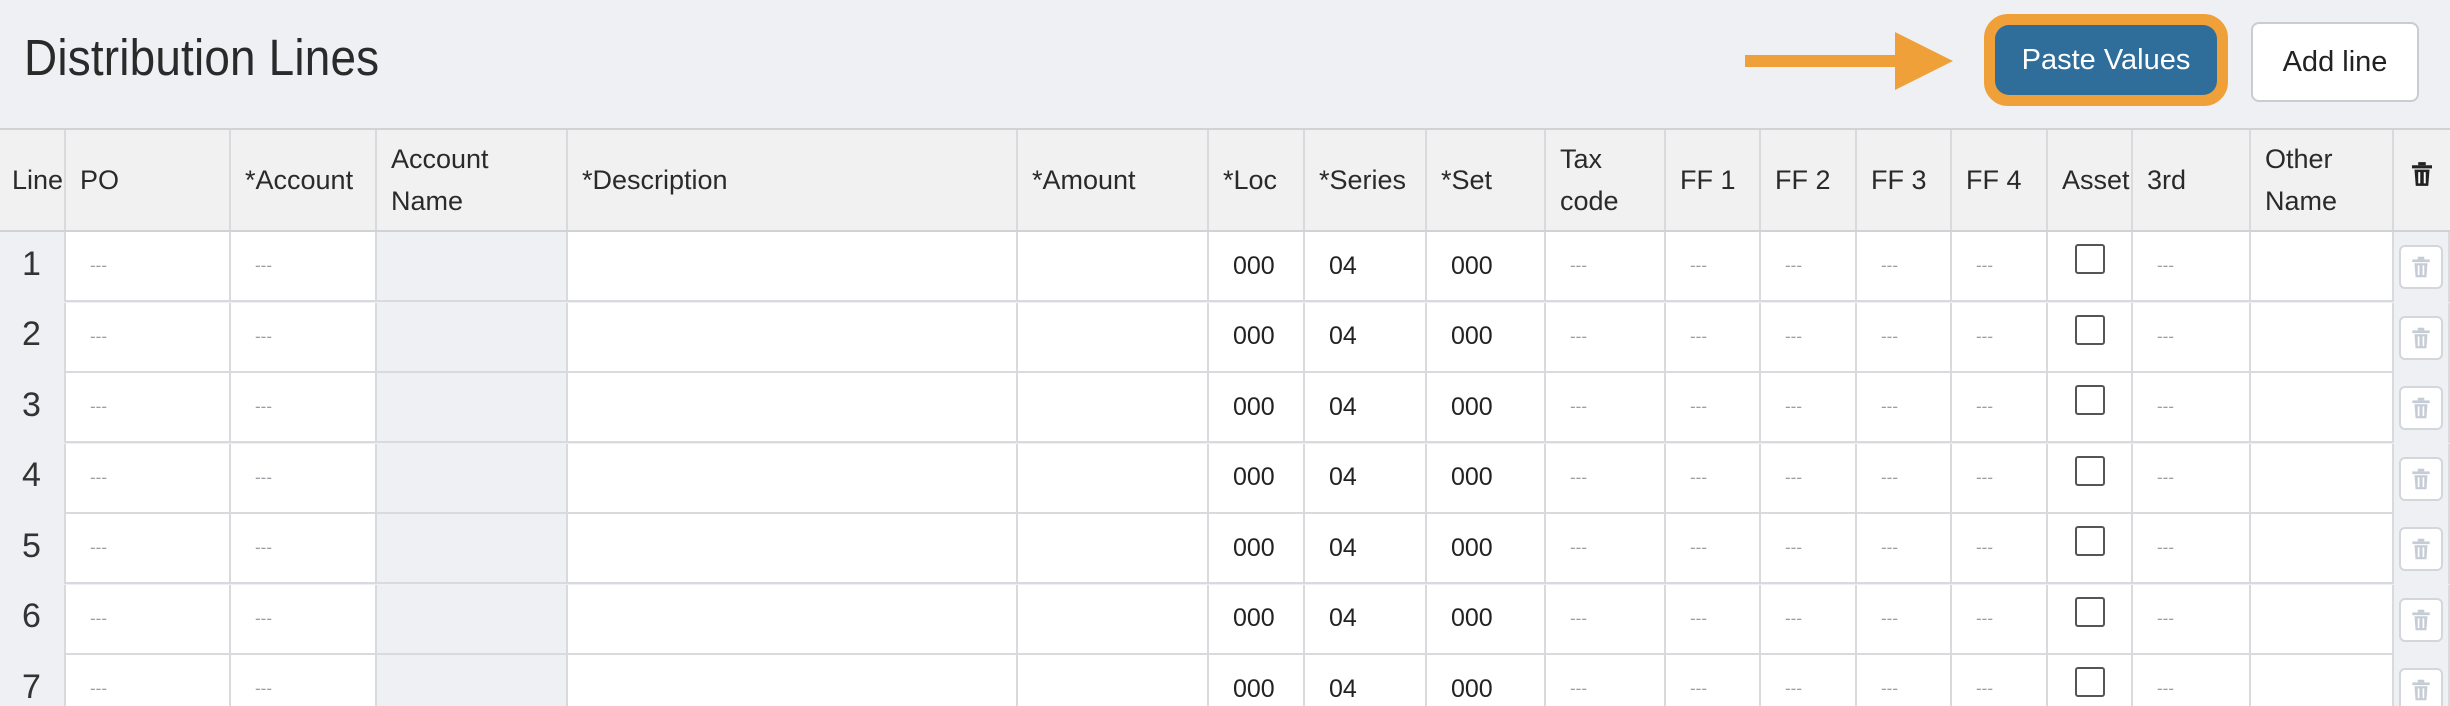 The height and width of the screenshot is (706, 2450). What do you see at coordinates (2335, 62) in the screenshot?
I see `add-line-button: Add line` at bounding box center [2335, 62].